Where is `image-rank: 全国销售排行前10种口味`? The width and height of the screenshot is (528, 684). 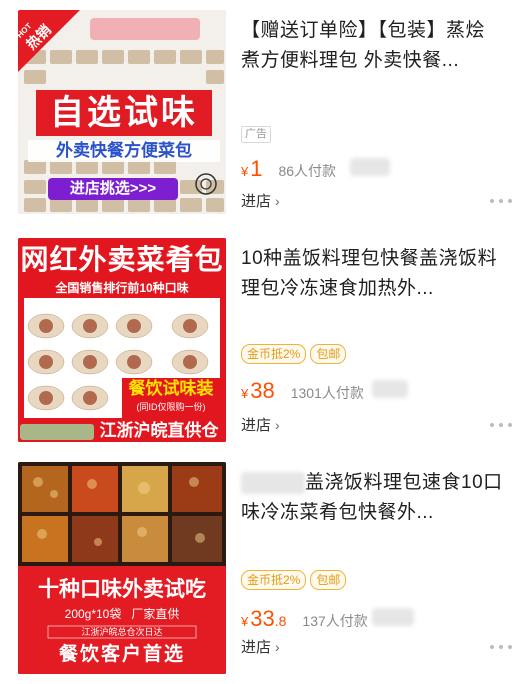 image-rank: 全国销售排行前10种口味 is located at coordinates (122, 288).